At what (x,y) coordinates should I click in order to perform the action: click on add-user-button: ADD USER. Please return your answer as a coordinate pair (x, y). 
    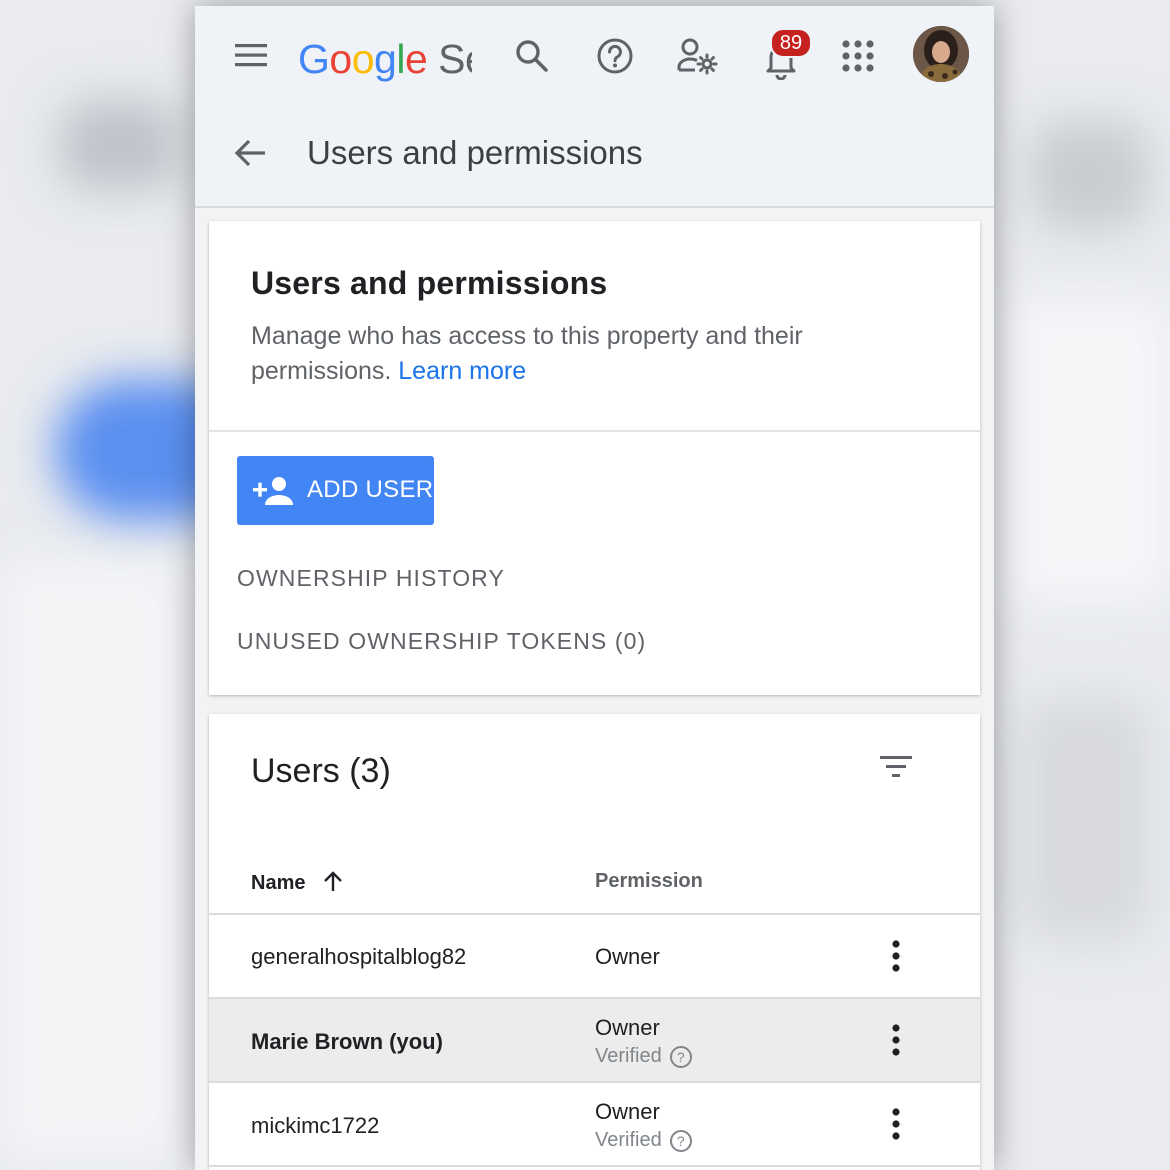
    Looking at the image, I should click on (335, 490).